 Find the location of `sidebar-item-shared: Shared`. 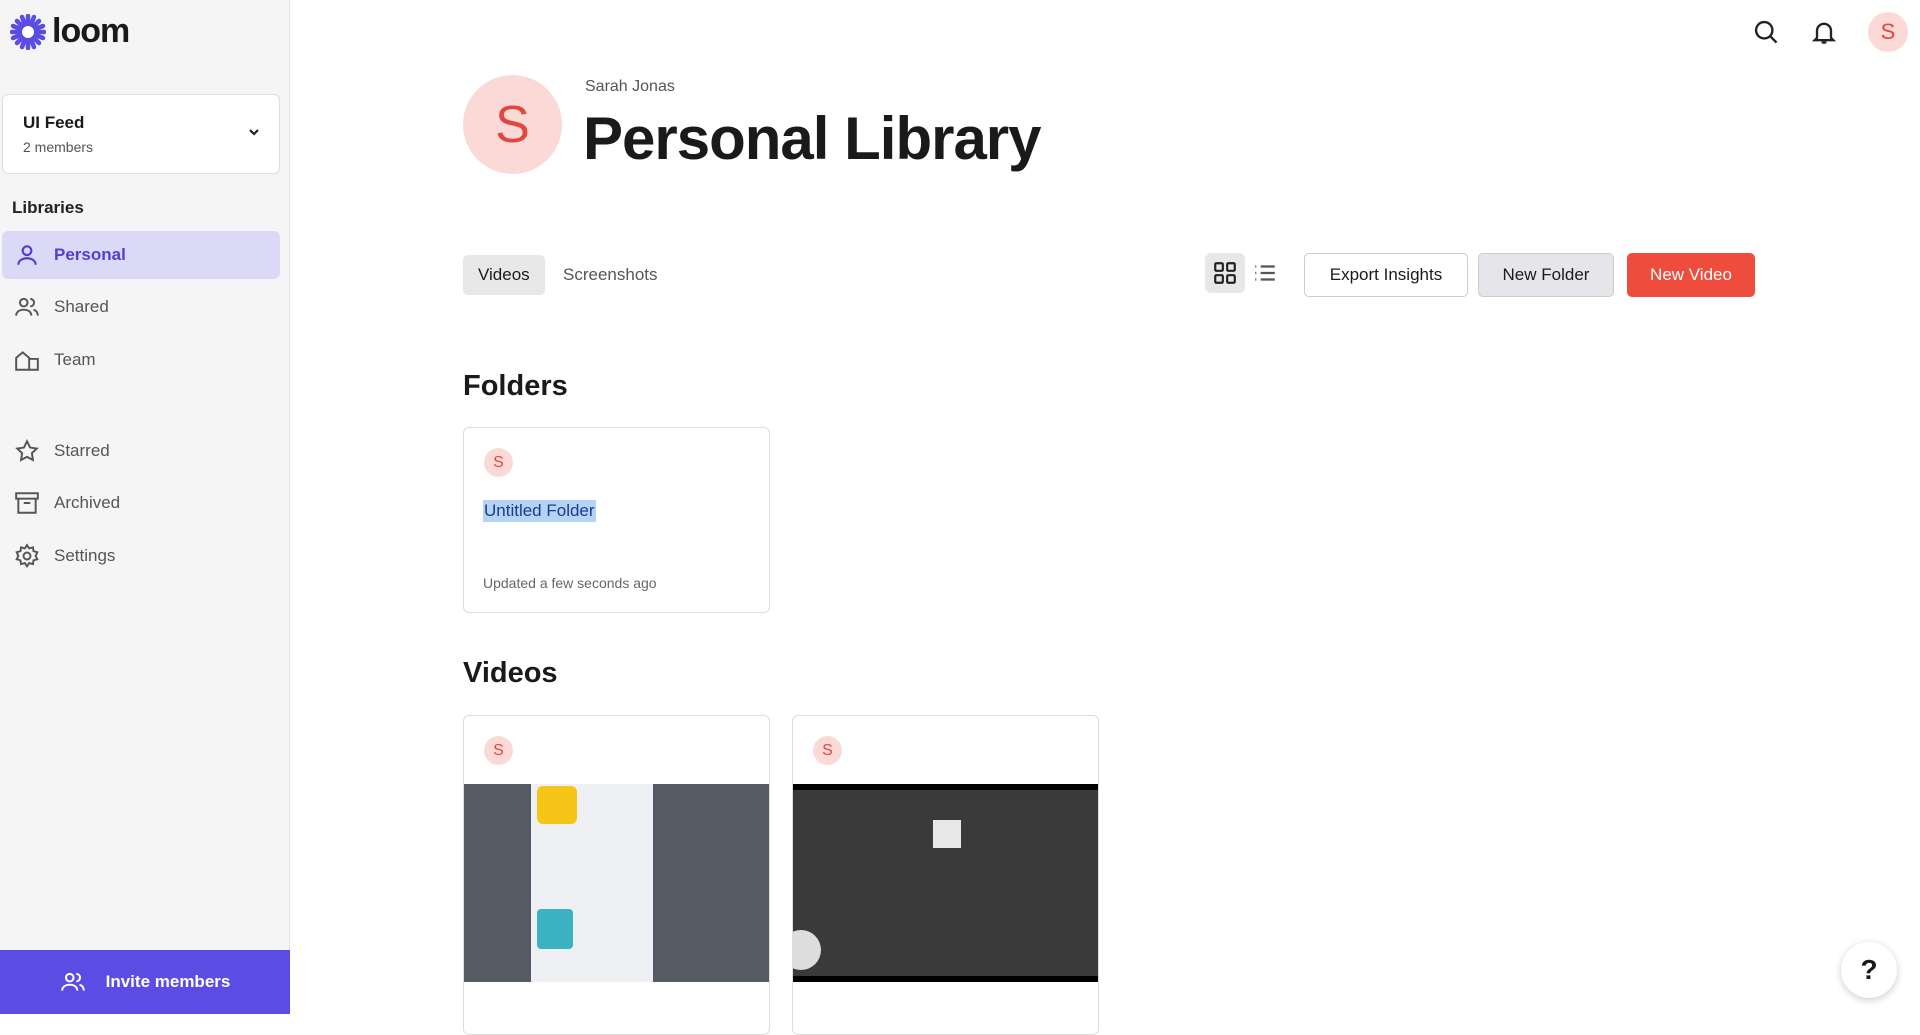

sidebar-item-shared: Shared is located at coordinates (141, 307).